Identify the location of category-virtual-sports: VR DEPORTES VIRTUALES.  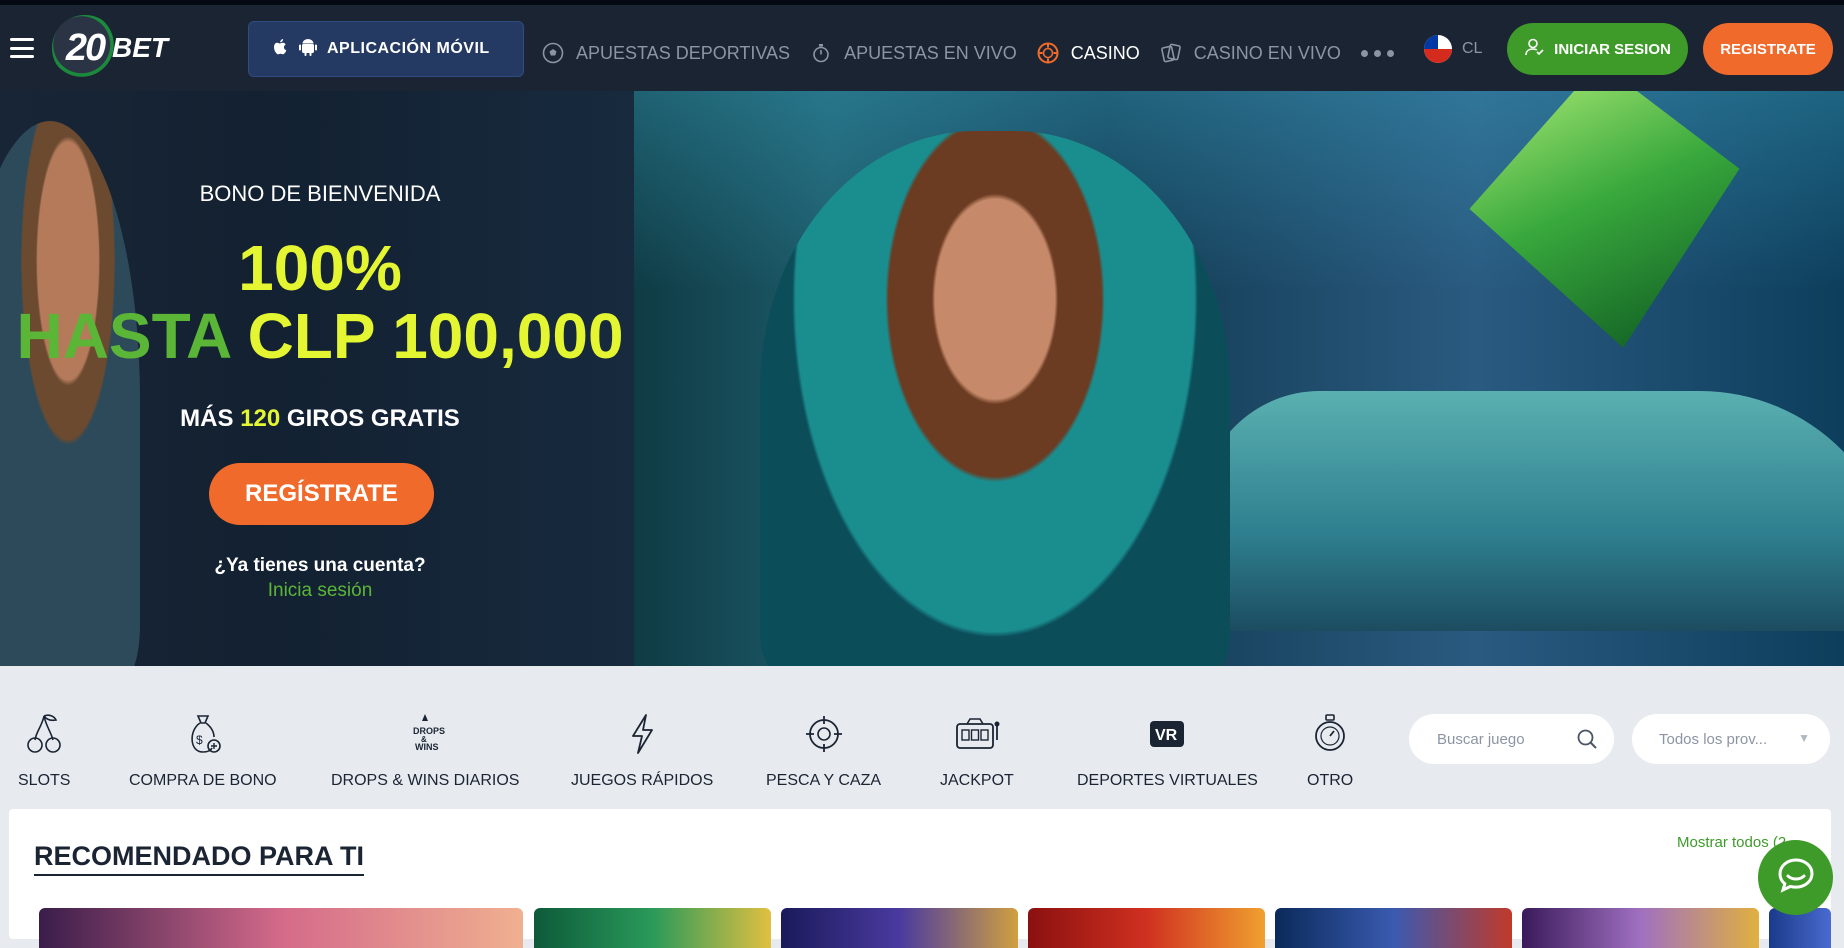
(1167, 750).